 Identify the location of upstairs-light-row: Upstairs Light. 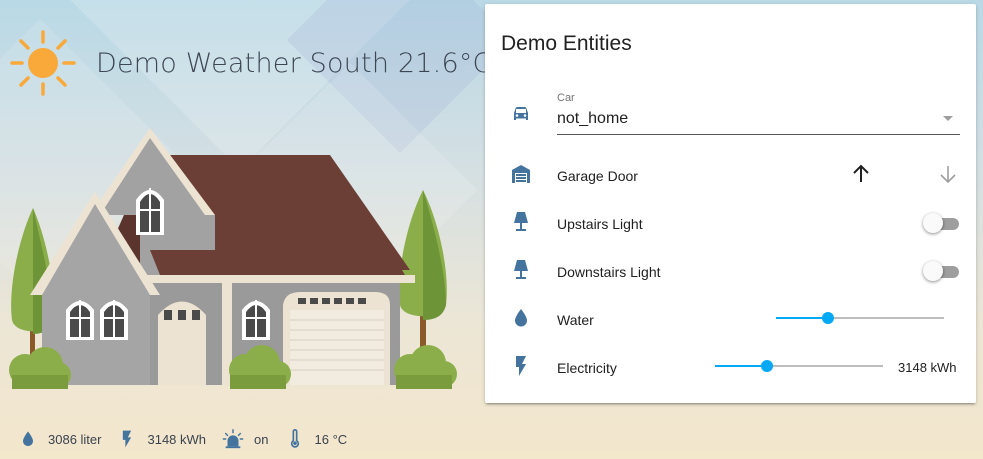
(730, 228).